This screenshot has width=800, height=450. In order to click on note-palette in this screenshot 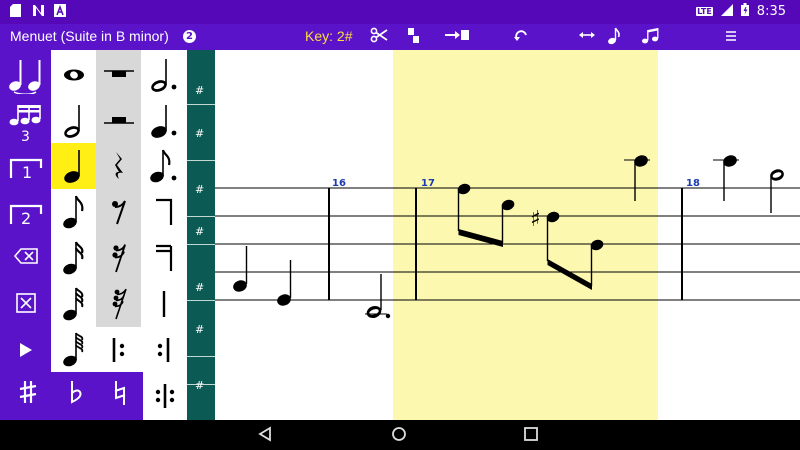, I will do `click(119, 235)`.